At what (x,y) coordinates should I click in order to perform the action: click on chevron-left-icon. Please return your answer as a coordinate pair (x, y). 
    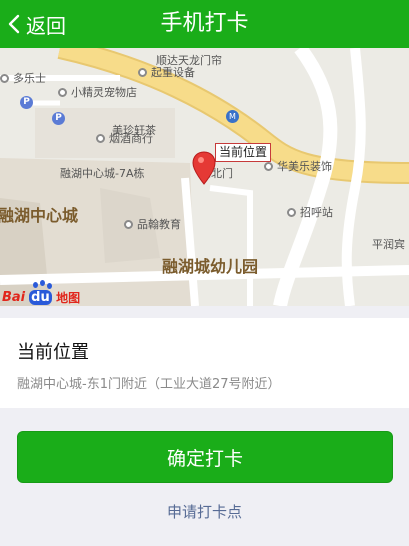
    Looking at the image, I should click on (14, 24).